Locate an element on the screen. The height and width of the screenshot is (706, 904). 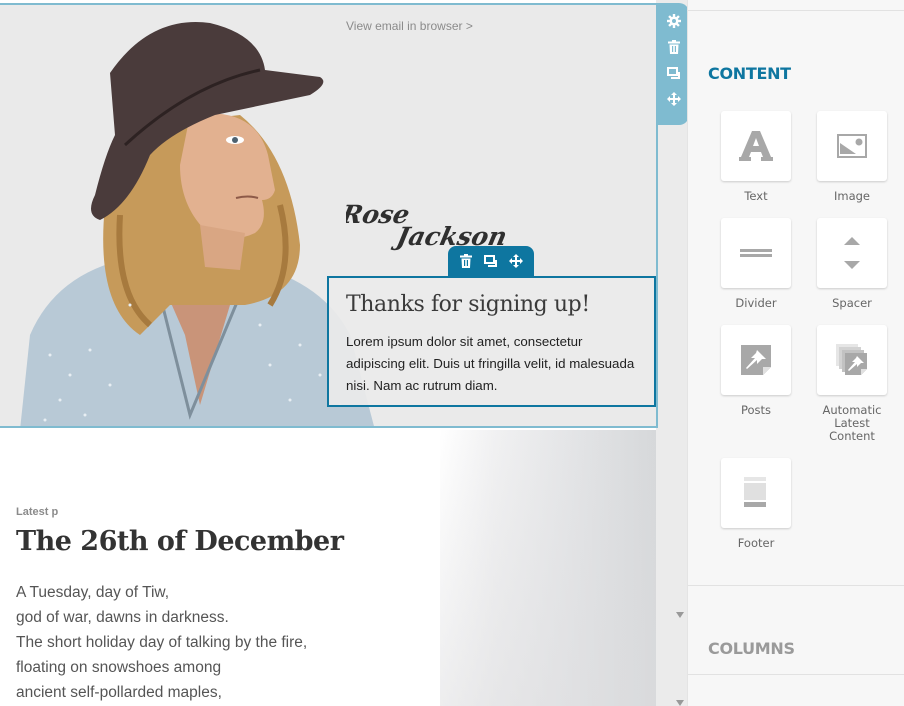
widget-image: Image is located at coordinates (852, 157).